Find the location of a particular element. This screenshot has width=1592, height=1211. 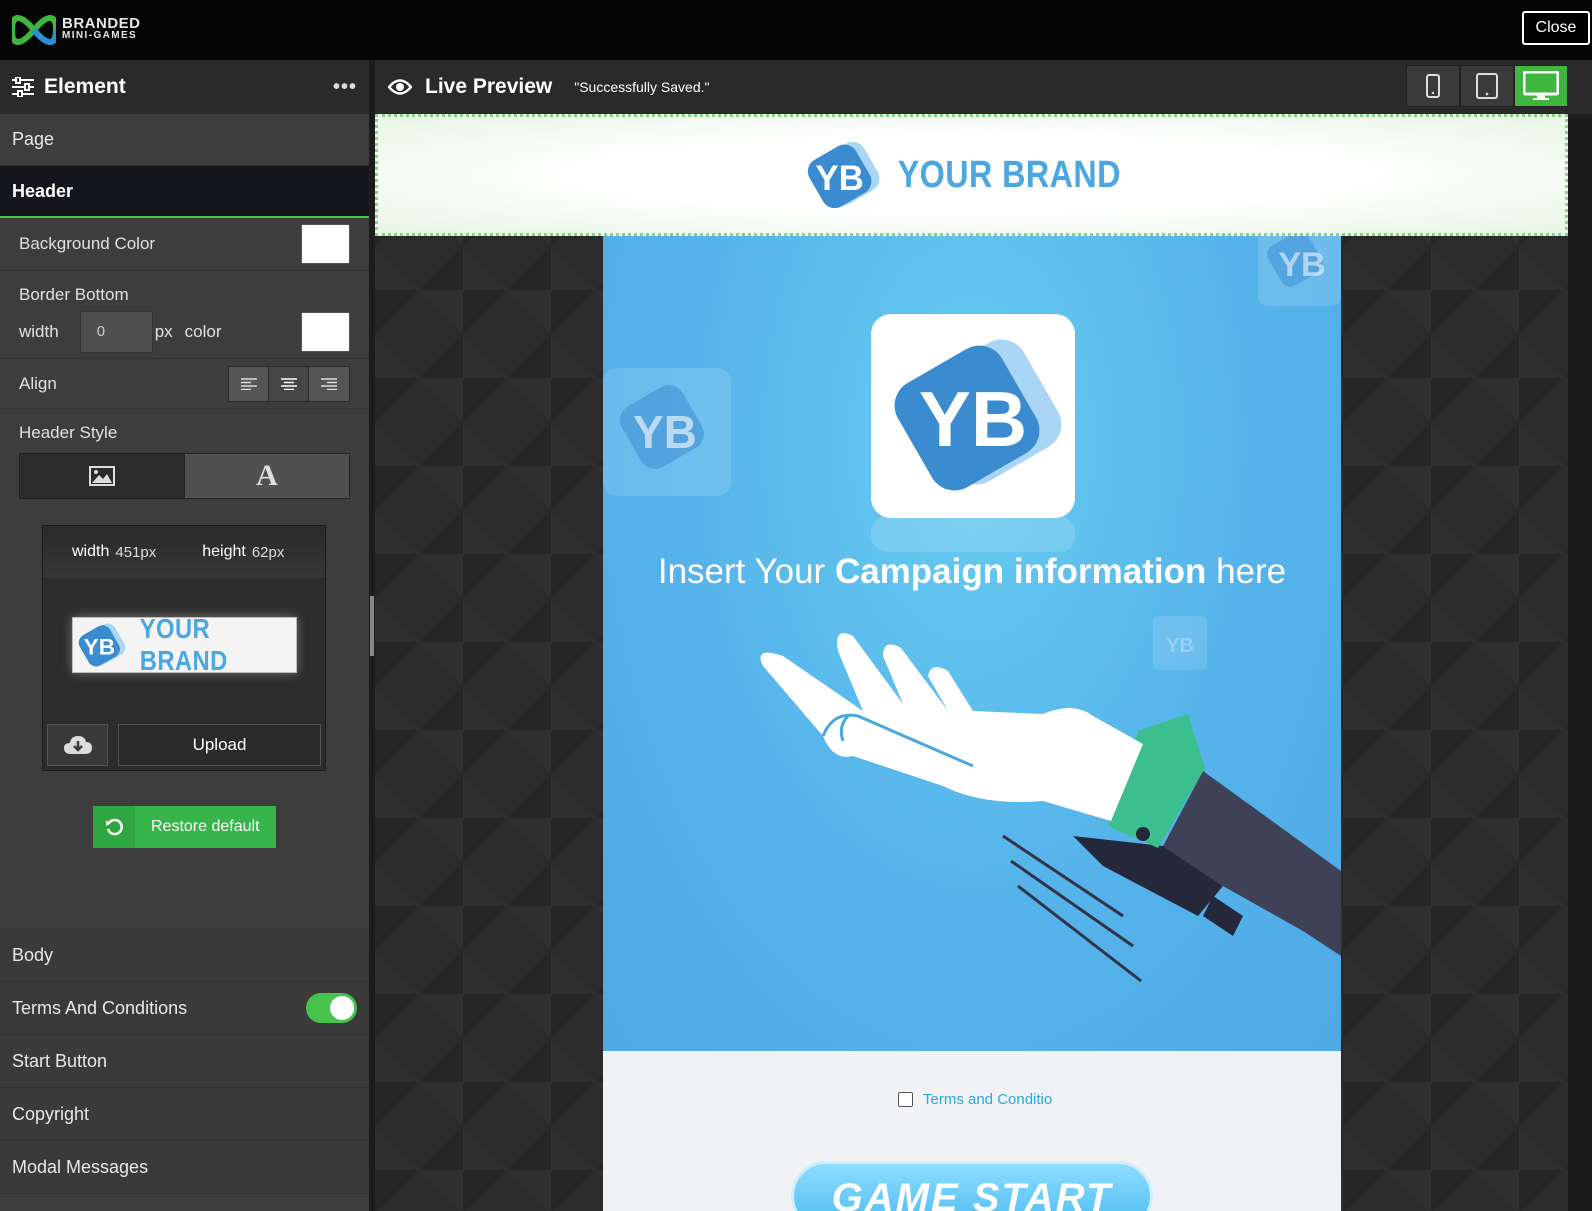

image-dimensions: width 451px height 62px is located at coordinates (184, 552).